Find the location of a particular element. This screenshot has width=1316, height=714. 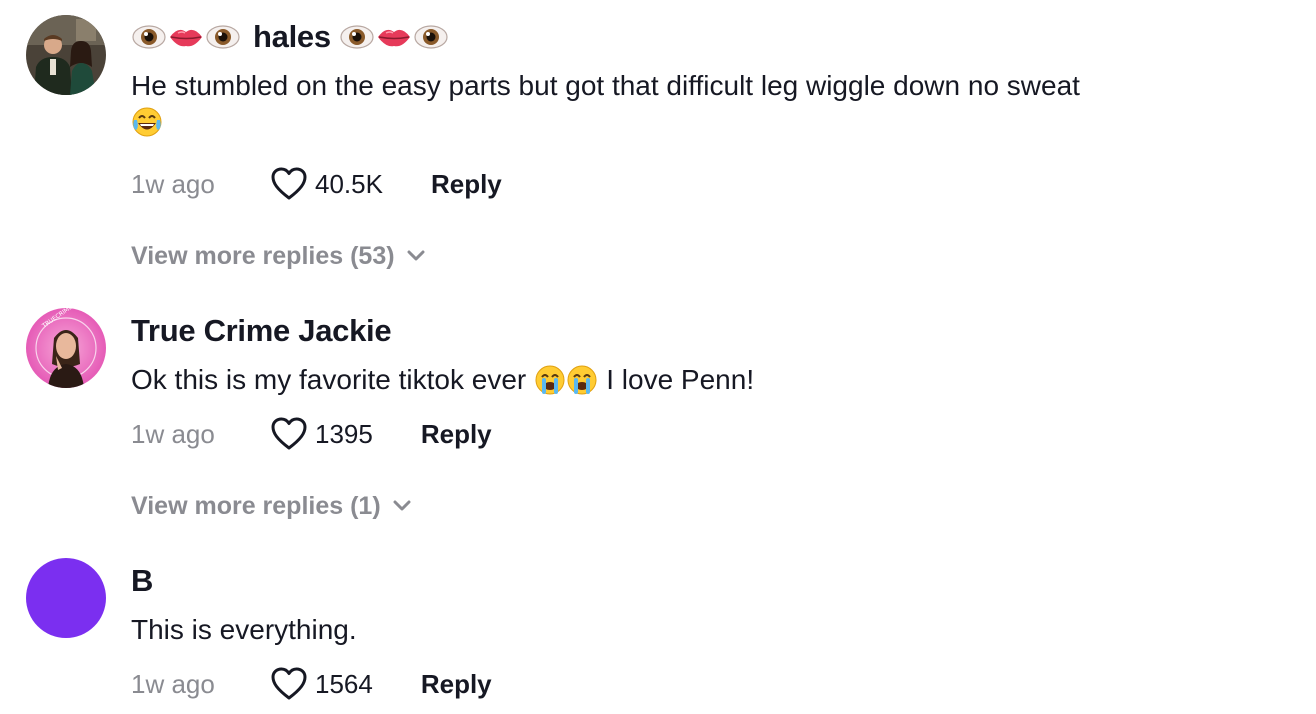

like-count: 40.5K is located at coordinates (349, 183).